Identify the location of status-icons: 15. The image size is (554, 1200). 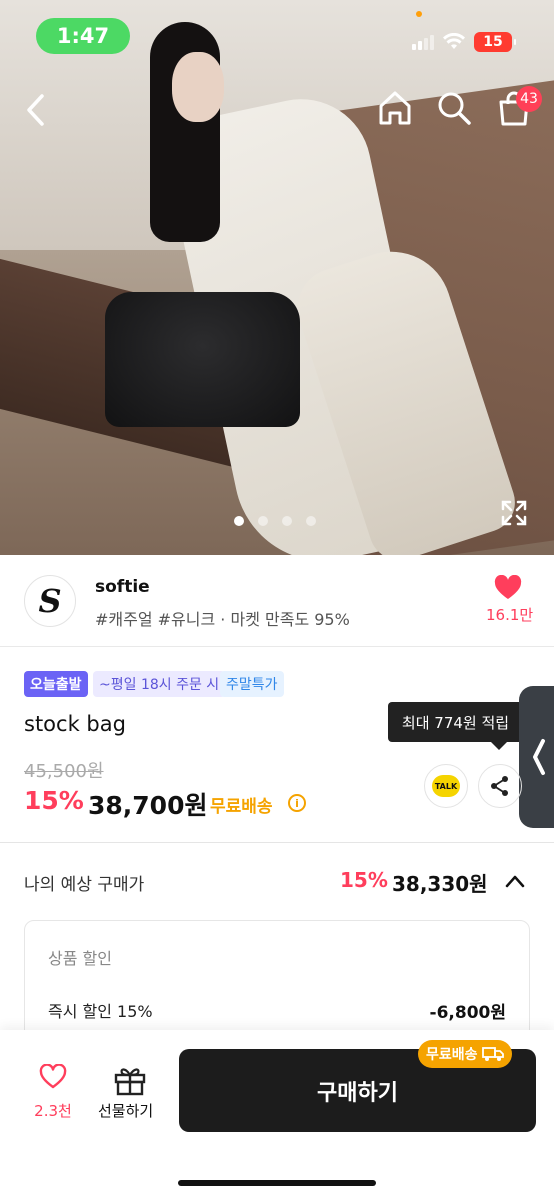
(464, 42).